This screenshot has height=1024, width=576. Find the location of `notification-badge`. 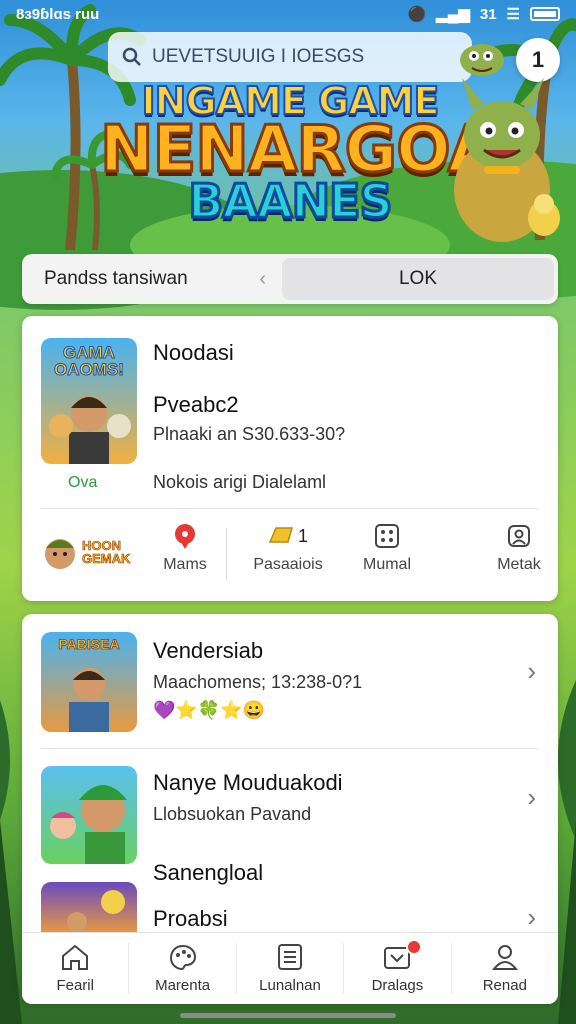

notification-badge is located at coordinates (414, 947).